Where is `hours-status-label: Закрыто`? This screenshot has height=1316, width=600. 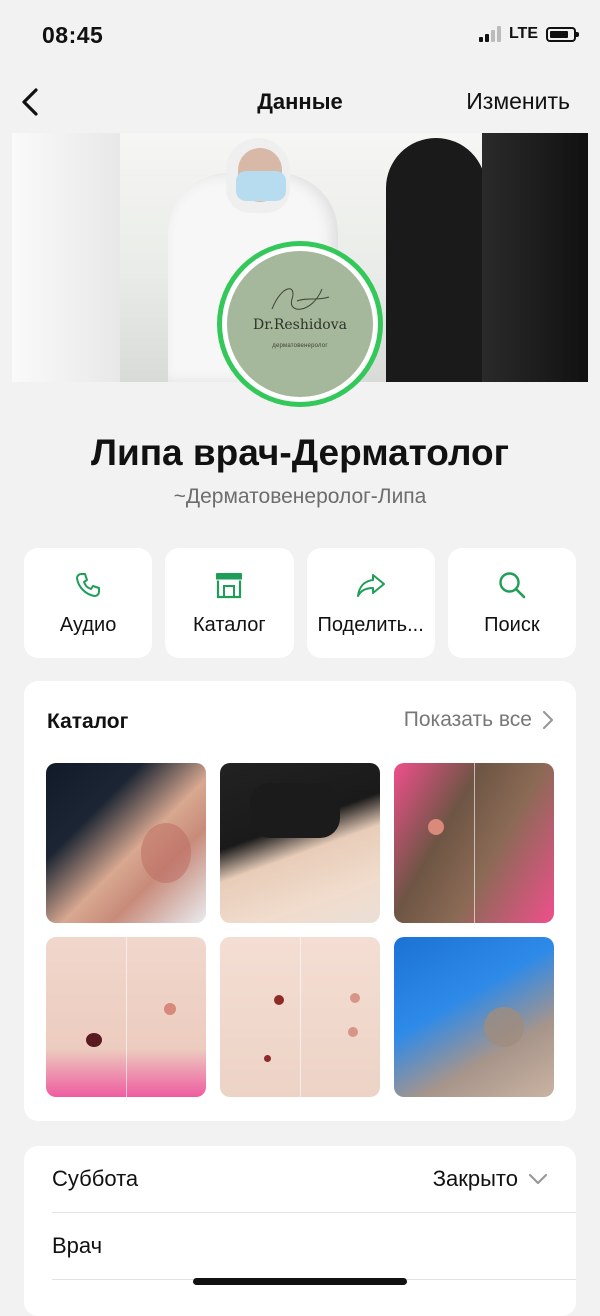 hours-status-label: Закрыто is located at coordinates (475, 1178).